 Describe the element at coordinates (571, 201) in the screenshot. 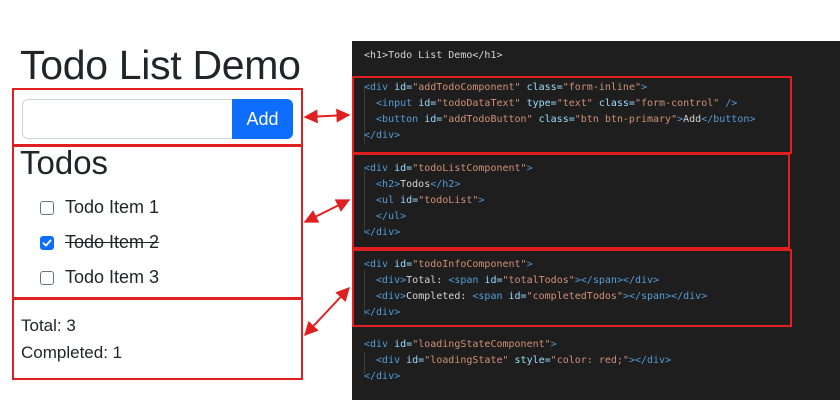

I see `todo-list-code-highlight` at that location.